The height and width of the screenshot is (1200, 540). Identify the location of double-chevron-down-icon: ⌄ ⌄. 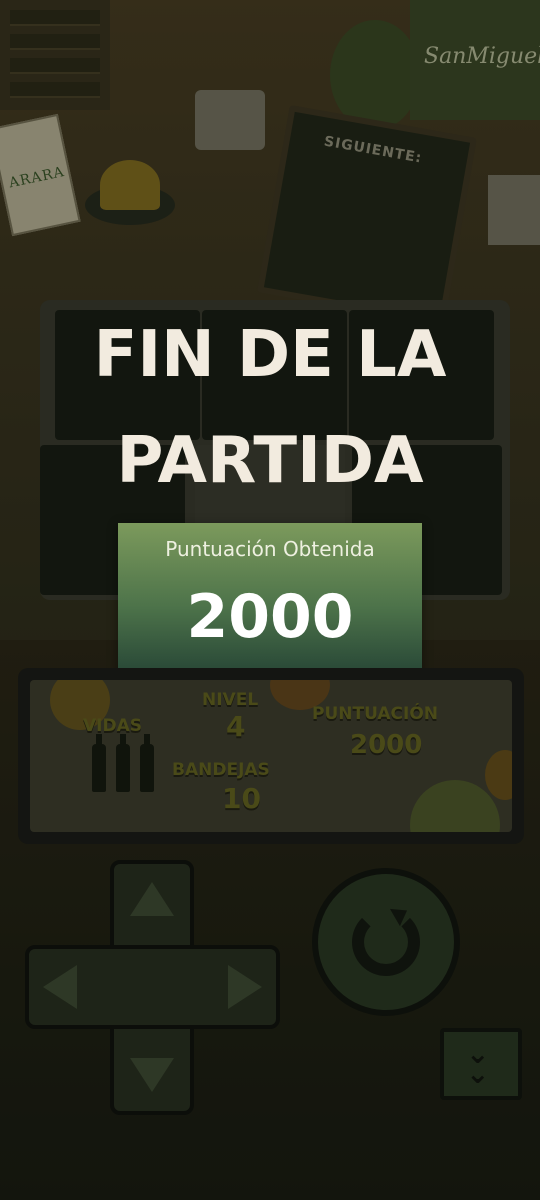
(478, 1063).